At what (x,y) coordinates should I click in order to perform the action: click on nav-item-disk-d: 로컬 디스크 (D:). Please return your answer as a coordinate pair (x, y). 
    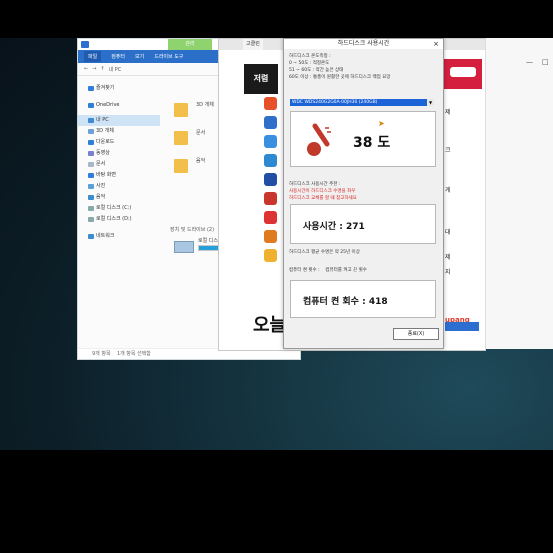
    Looking at the image, I should click on (119, 219).